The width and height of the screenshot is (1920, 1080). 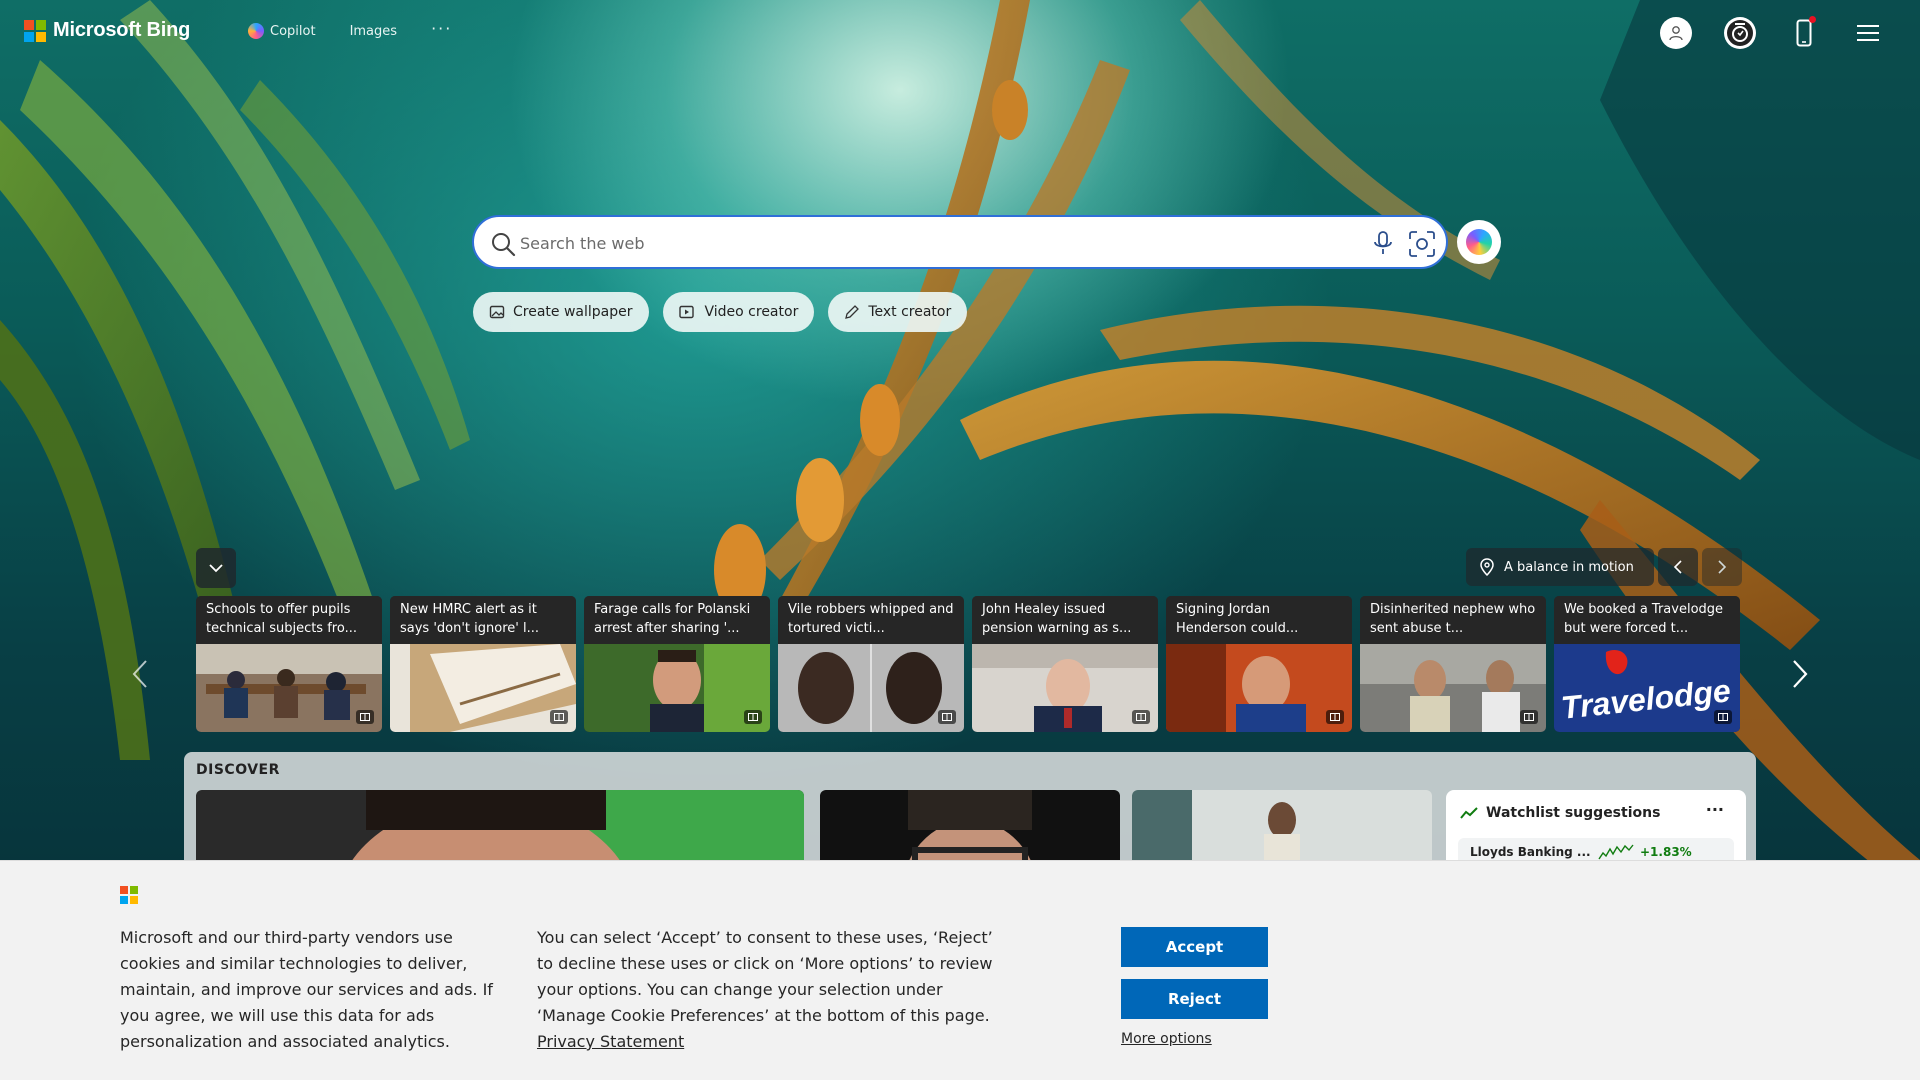 I want to click on stock-change: +1.83%, so click(x=1666, y=852).